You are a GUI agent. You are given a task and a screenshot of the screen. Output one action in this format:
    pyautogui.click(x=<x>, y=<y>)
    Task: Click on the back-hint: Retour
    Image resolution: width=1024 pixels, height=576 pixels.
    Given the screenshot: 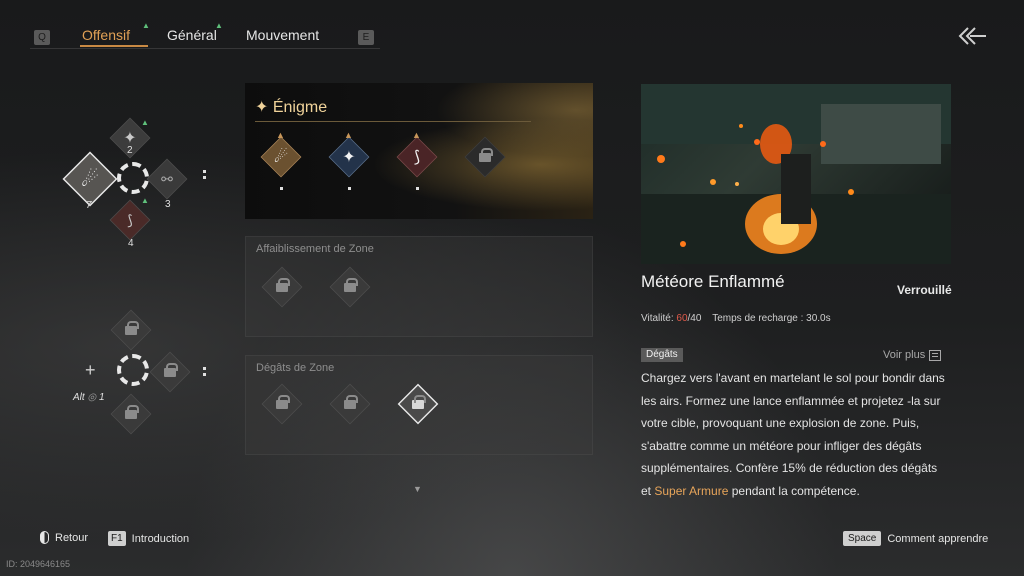 What is the action you would take?
    pyautogui.click(x=64, y=537)
    